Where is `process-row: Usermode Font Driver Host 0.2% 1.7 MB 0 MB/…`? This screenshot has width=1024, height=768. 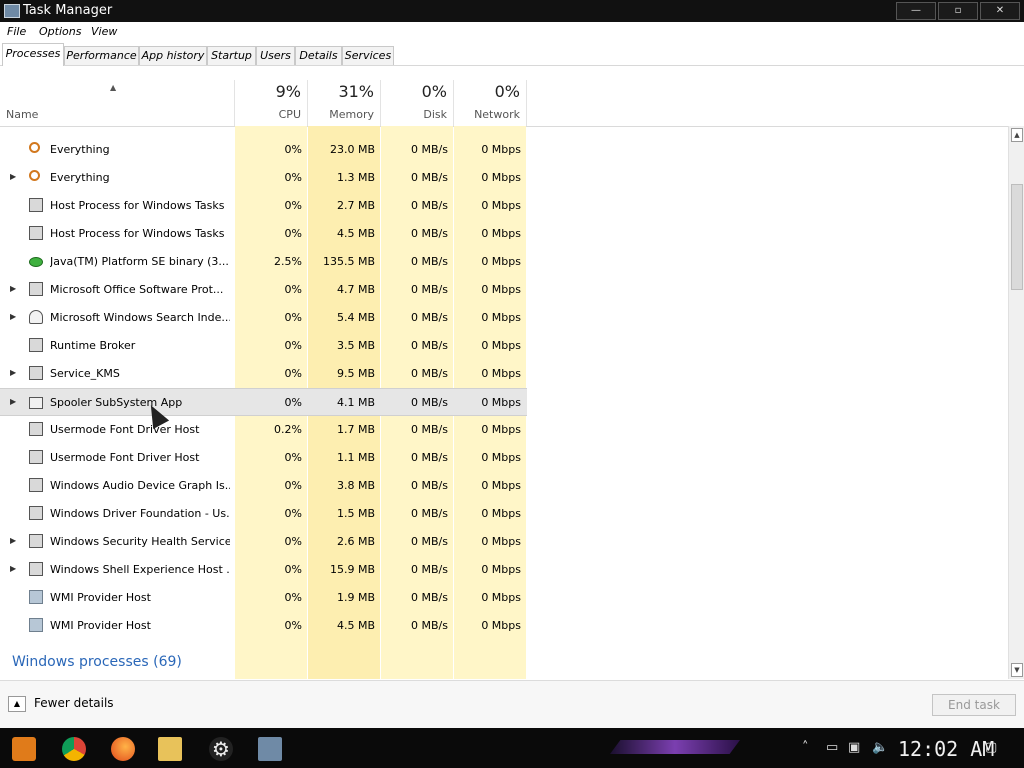
process-row: Usermode Font Driver Host 0.2% 1.7 MB 0 MB/… is located at coordinates (263, 430).